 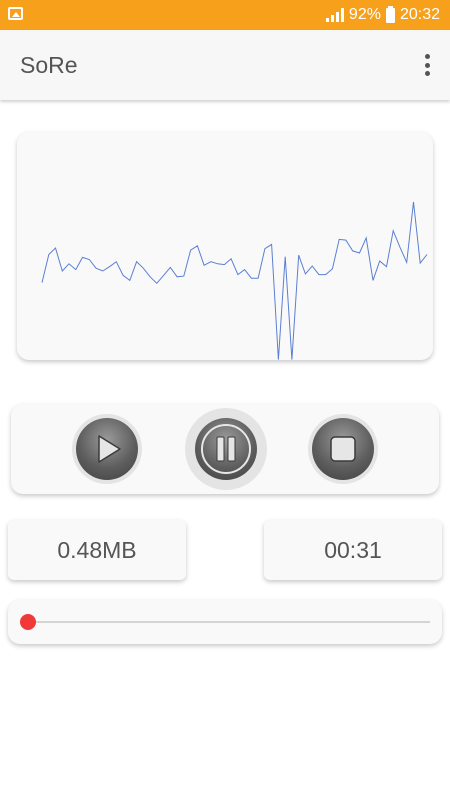 I want to click on app-title: SoRe, so click(x=49, y=65).